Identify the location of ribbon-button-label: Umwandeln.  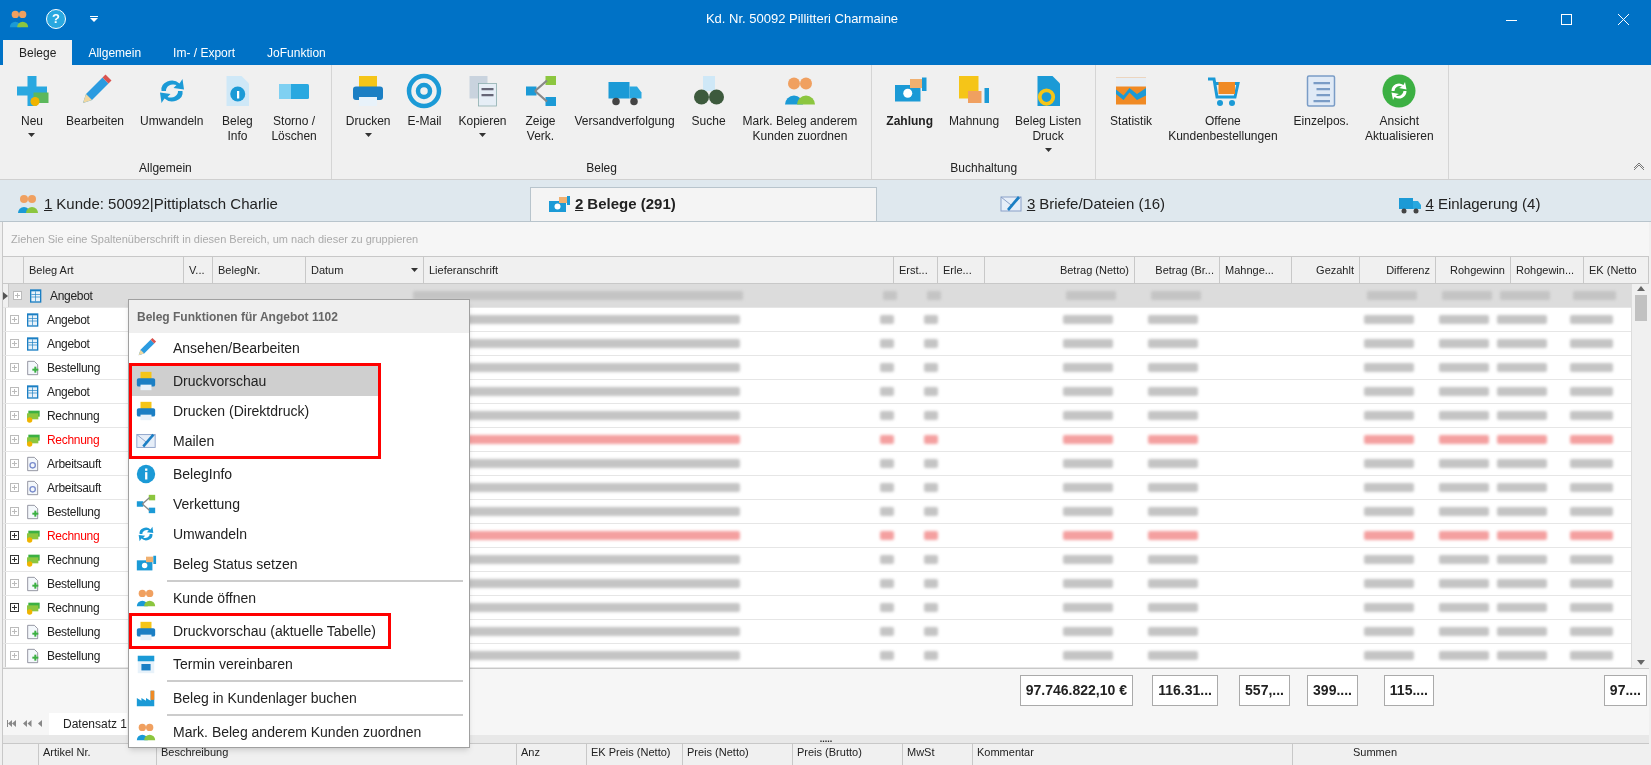
(172, 121).